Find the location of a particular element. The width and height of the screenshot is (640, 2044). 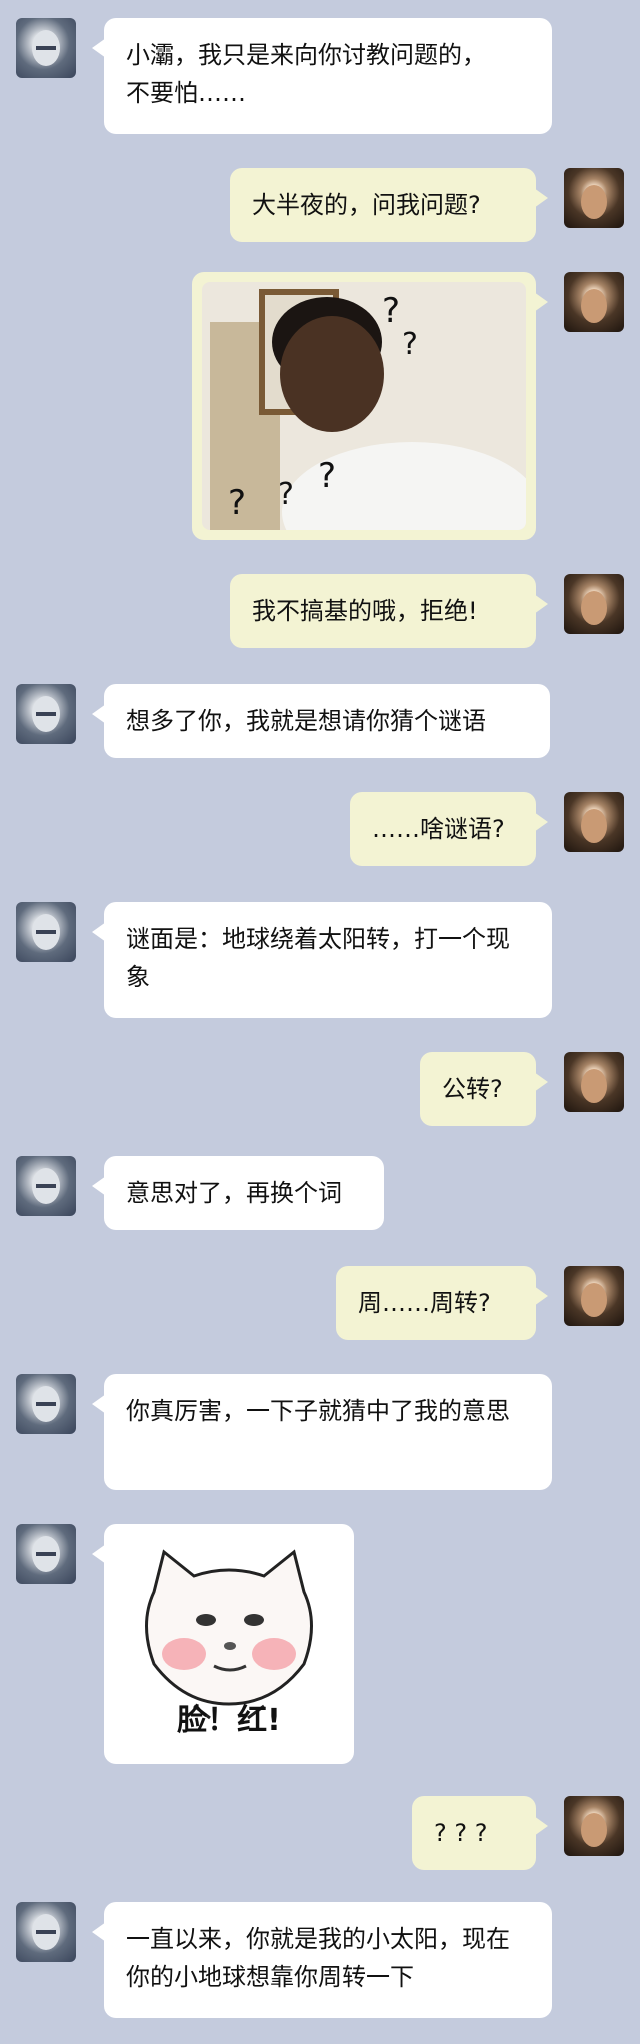

message-bubble: ? ? ? is located at coordinates (480, 1833).